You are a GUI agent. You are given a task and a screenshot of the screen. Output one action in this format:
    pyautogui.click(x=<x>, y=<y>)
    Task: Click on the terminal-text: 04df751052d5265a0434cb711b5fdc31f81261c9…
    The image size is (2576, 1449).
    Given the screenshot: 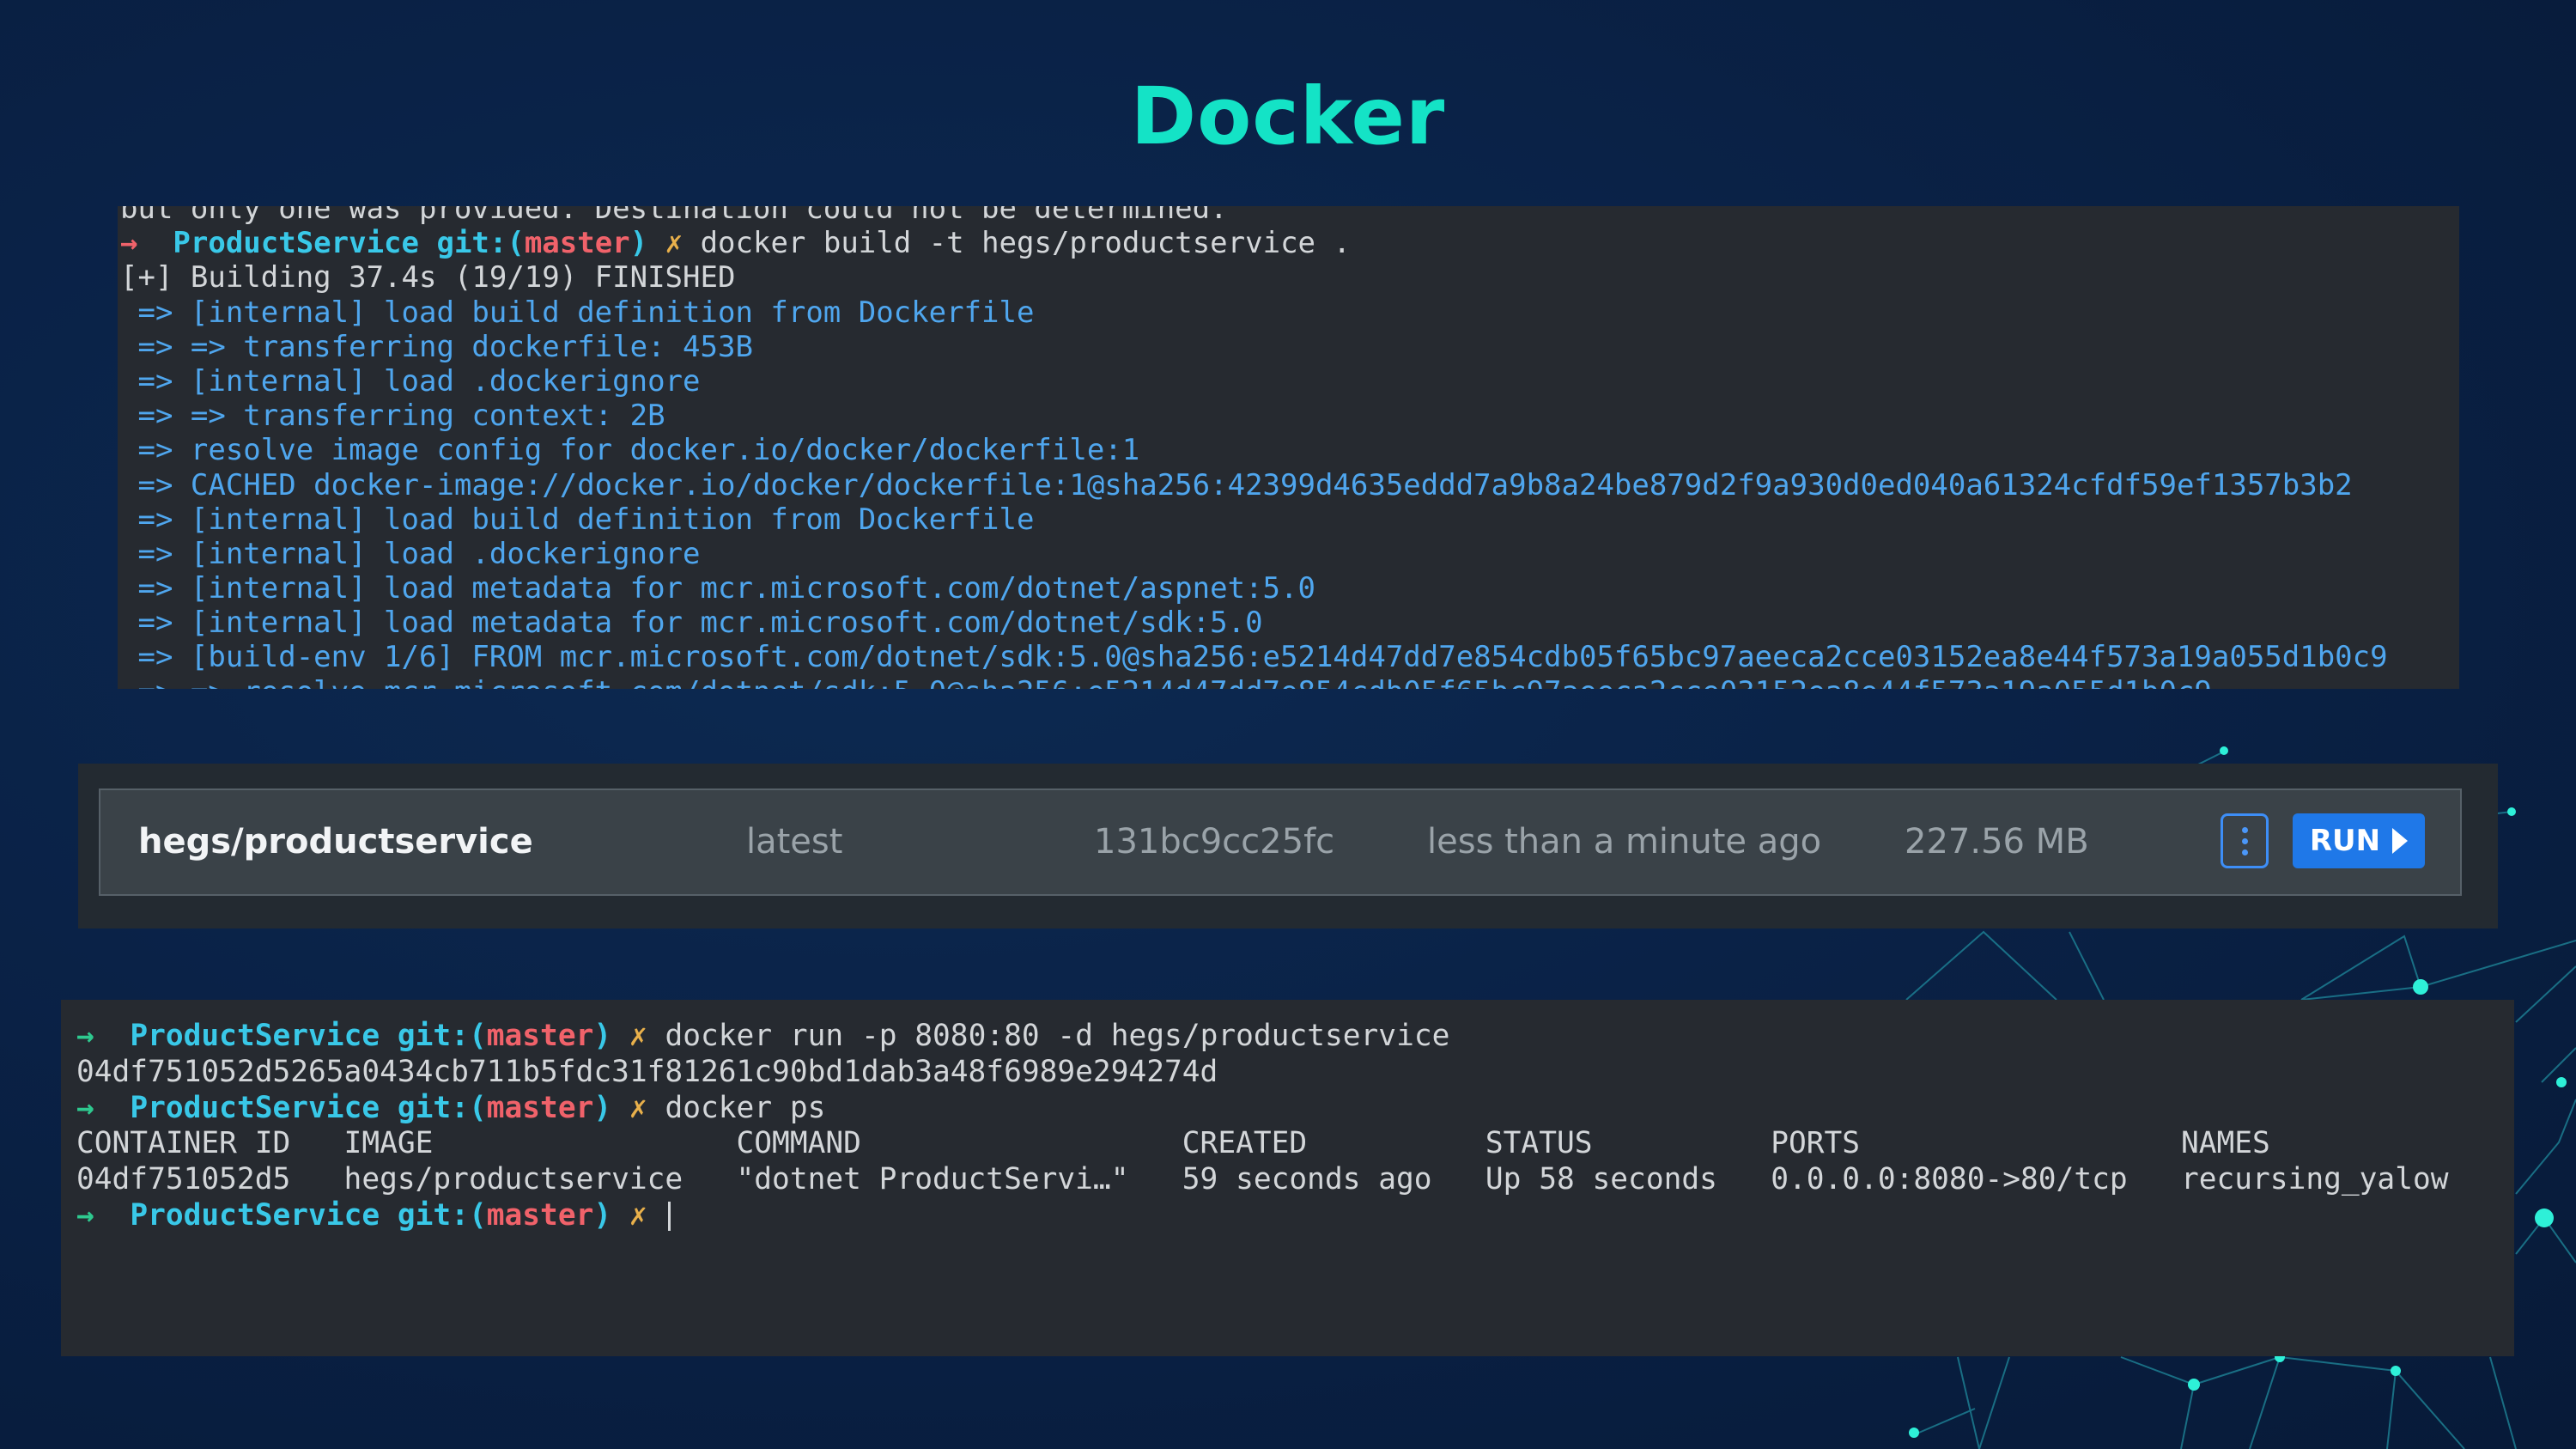 What is the action you would take?
    pyautogui.click(x=647, y=1071)
    